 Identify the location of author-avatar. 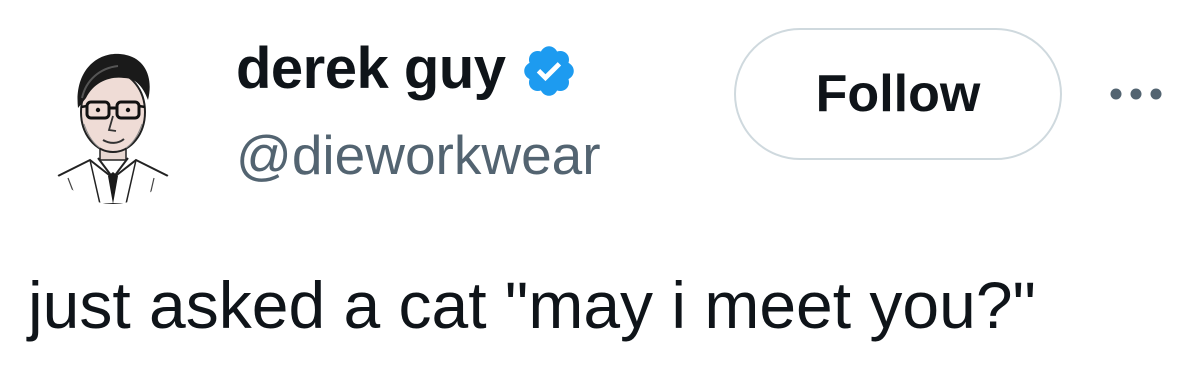
(113, 116).